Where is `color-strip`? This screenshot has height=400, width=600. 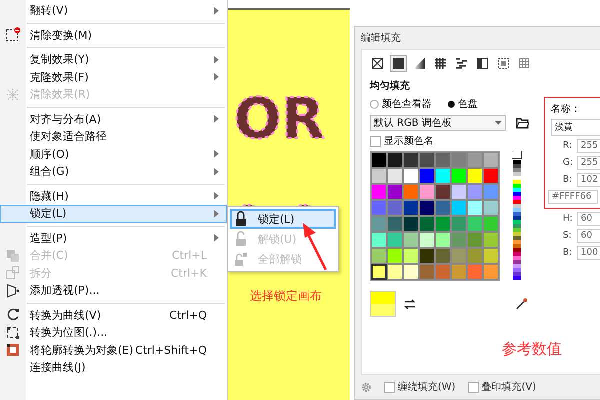 color-strip is located at coordinates (517, 216).